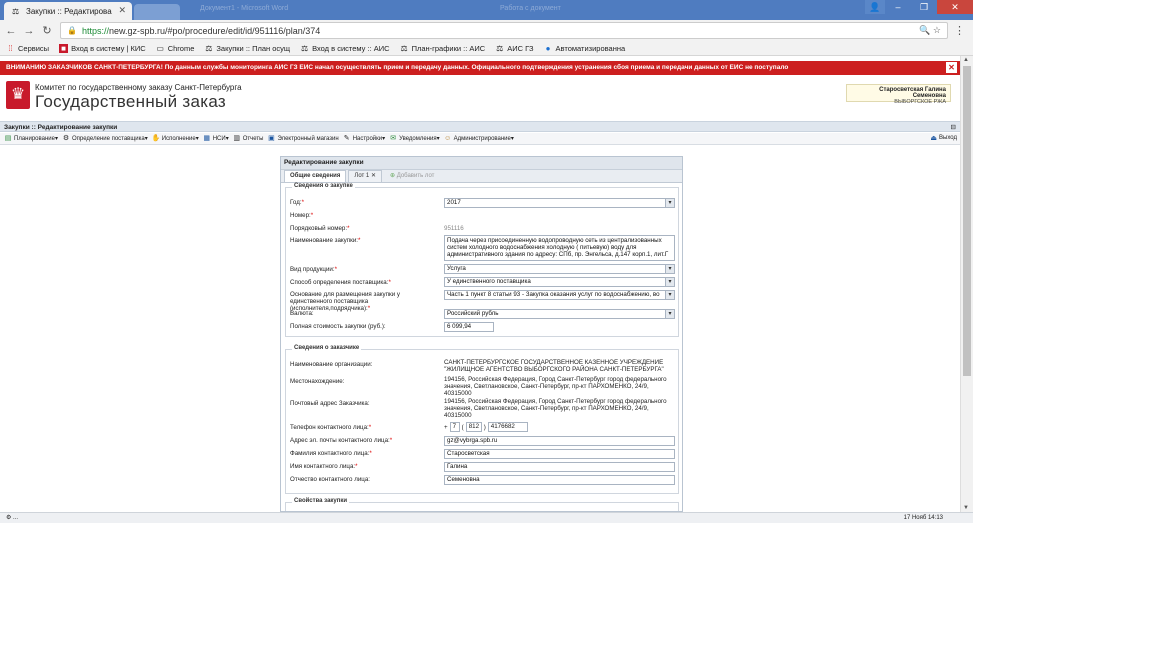  Describe the element at coordinates (482, 504) in the screenshot. I see `properties-section: Свойства закупки` at that location.